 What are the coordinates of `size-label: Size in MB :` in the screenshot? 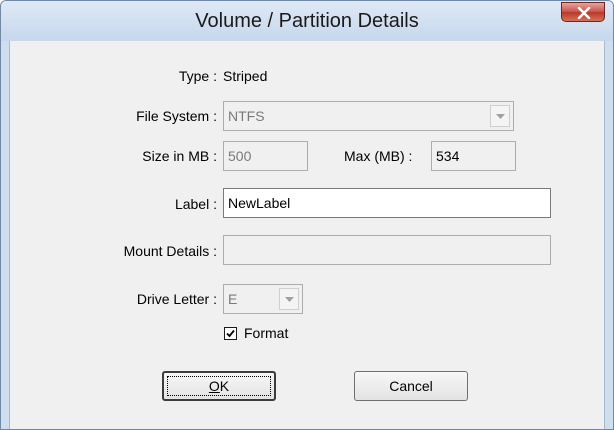 It's located at (179, 156).